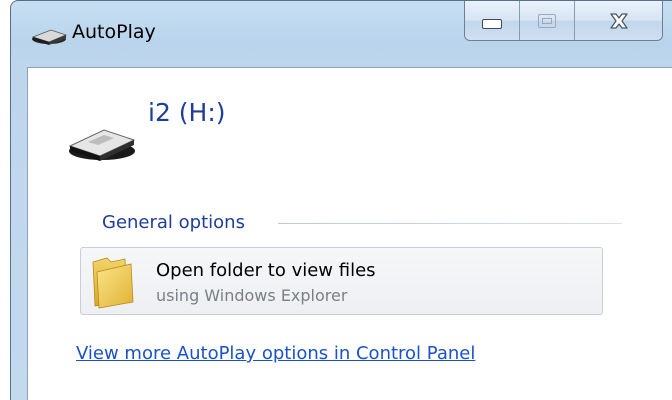 This screenshot has width=672, height=400. What do you see at coordinates (102, 145) in the screenshot?
I see `usb-drive-icon` at bounding box center [102, 145].